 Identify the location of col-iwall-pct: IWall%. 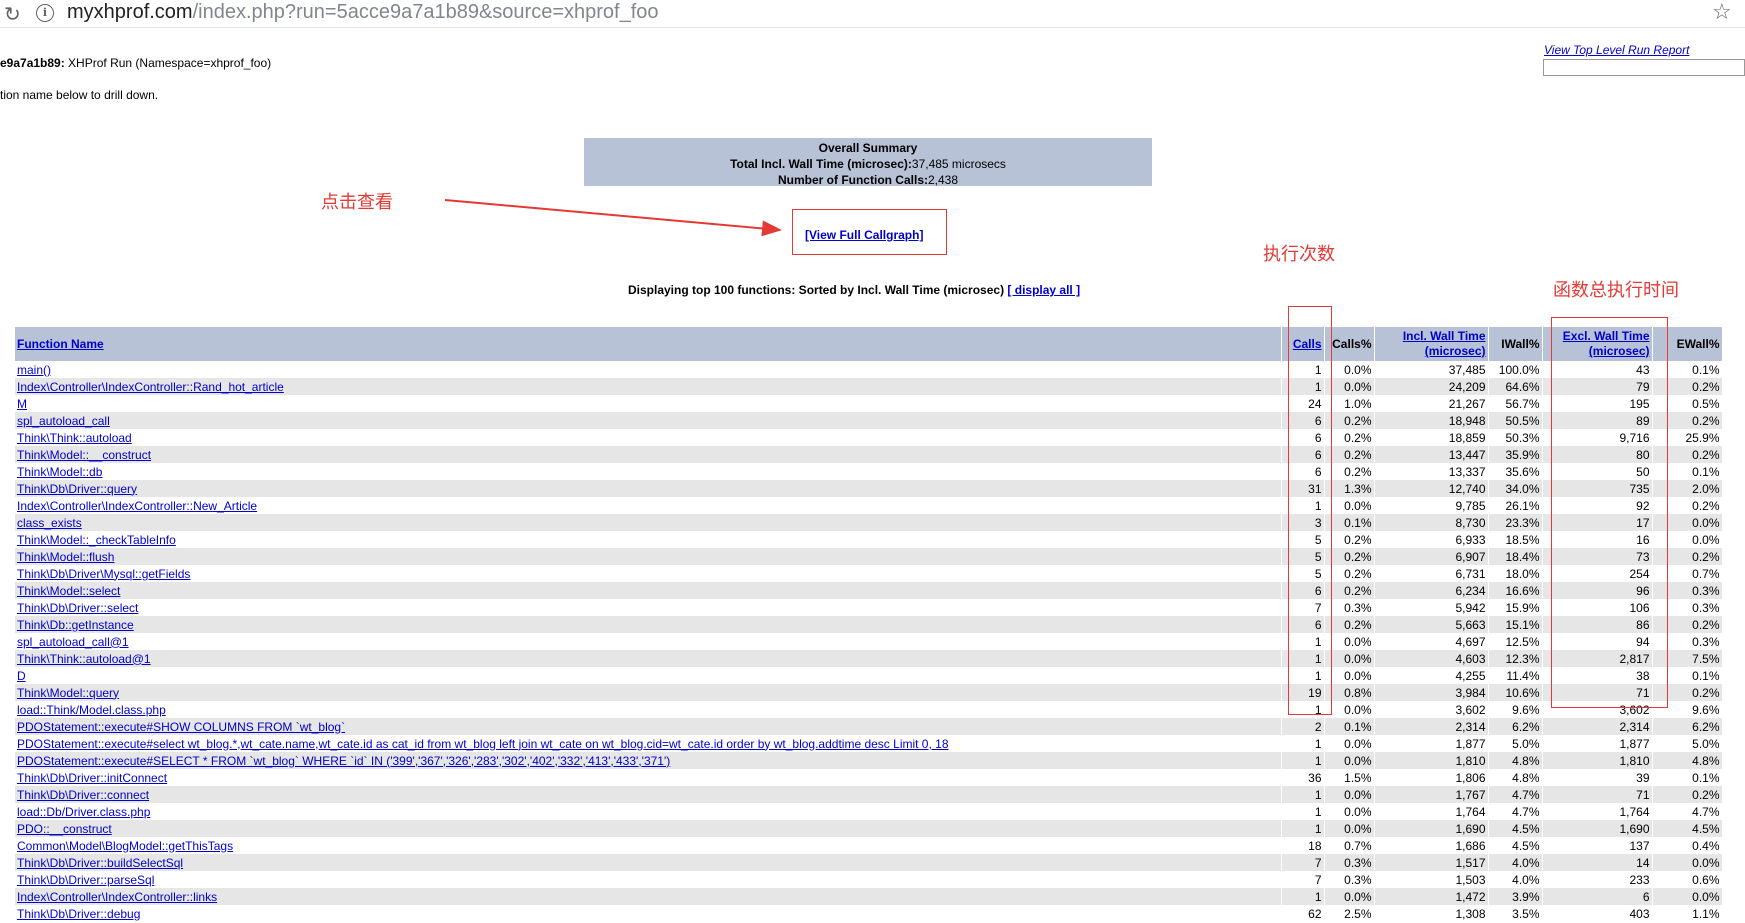
(1515, 344).